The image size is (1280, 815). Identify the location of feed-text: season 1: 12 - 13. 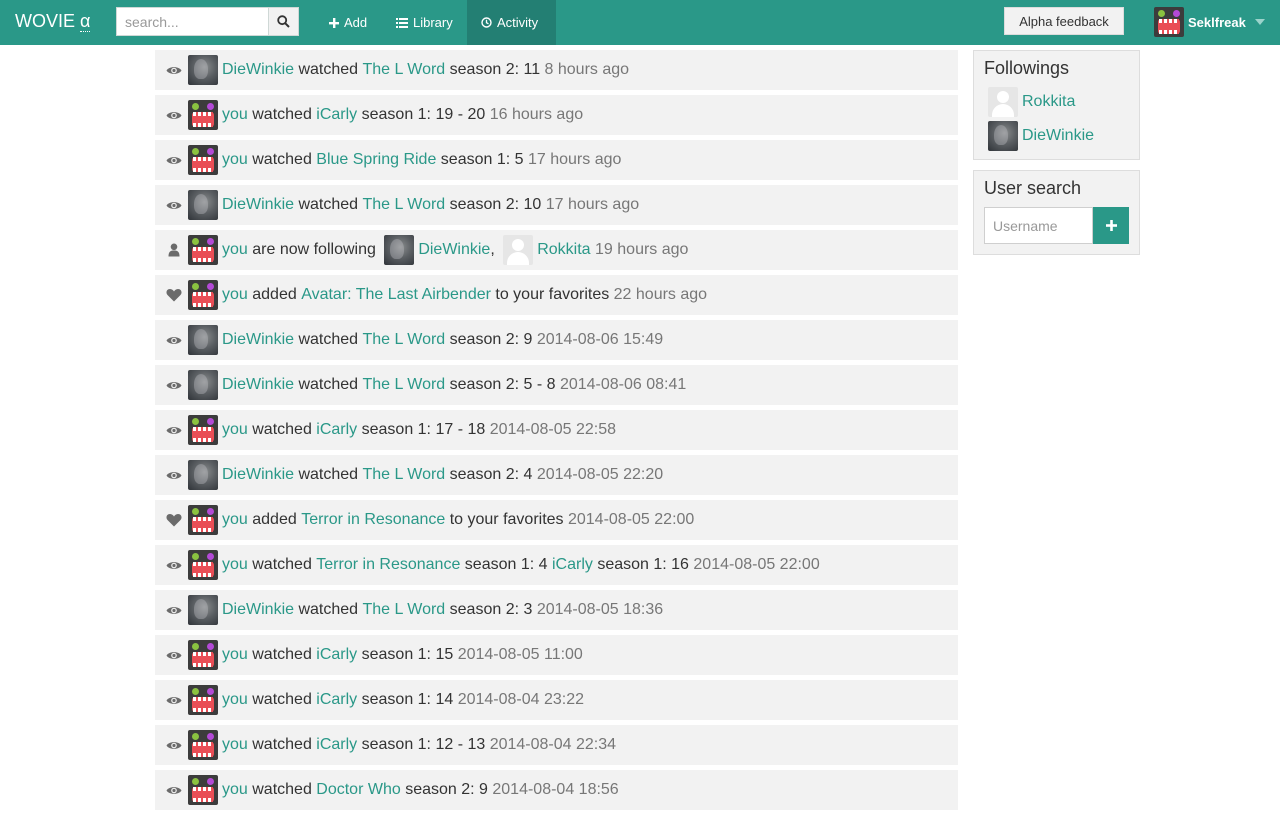
(423, 744).